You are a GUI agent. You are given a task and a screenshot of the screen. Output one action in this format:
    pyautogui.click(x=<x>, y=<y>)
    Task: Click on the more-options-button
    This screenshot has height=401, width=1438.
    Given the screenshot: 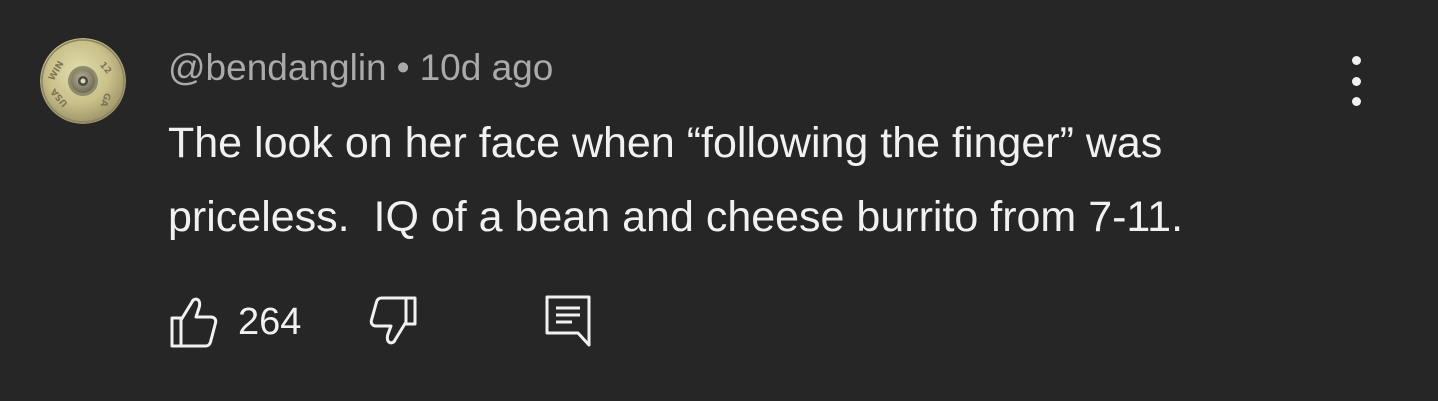 What is the action you would take?
    pyautogui.click(x=1356, y=81)
    